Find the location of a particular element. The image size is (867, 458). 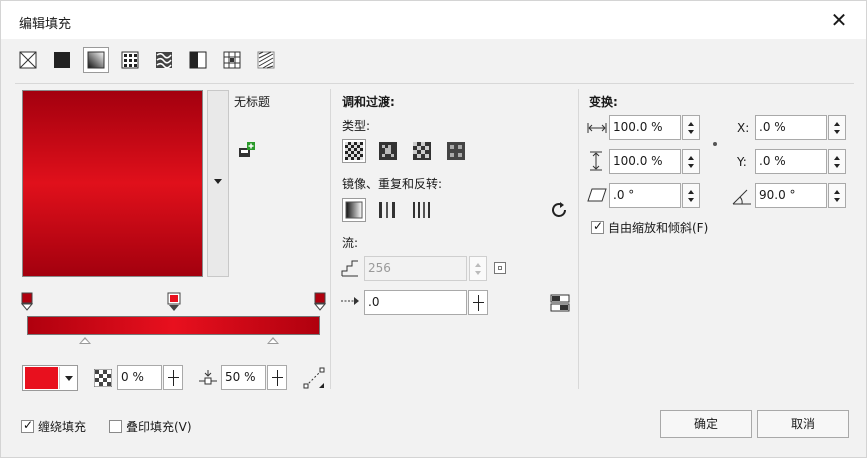

y-offset-input: .0 % is located at coordinates (791, 161).